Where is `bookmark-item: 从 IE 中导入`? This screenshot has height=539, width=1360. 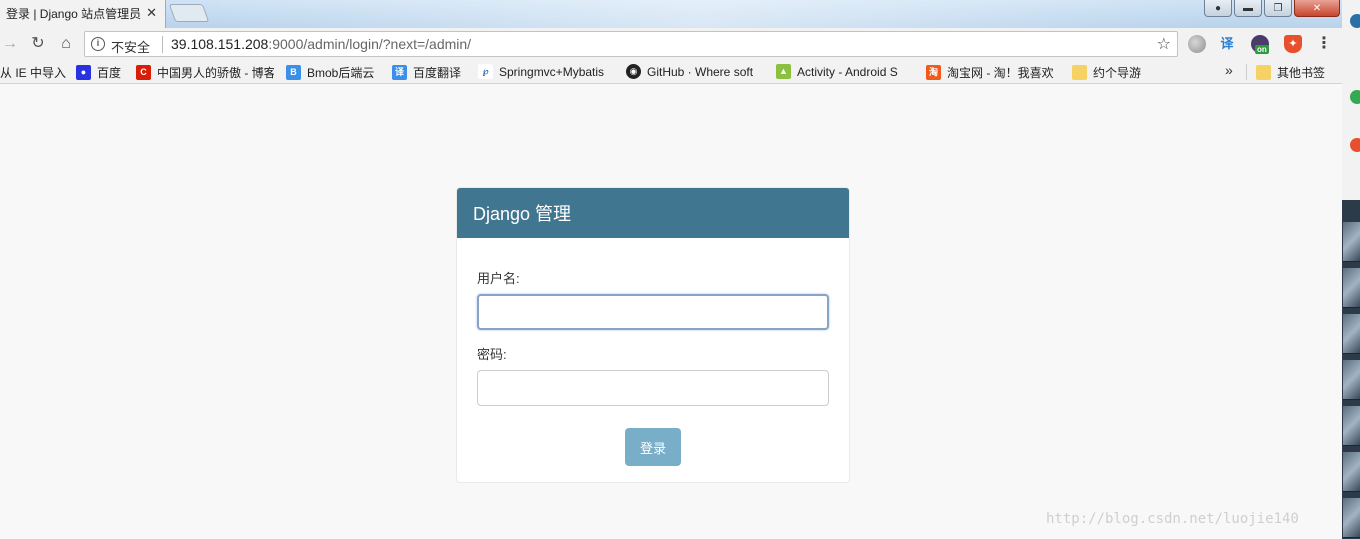
bookmark-item: 从 IE 中导入 is located at coordinates (33, 72).